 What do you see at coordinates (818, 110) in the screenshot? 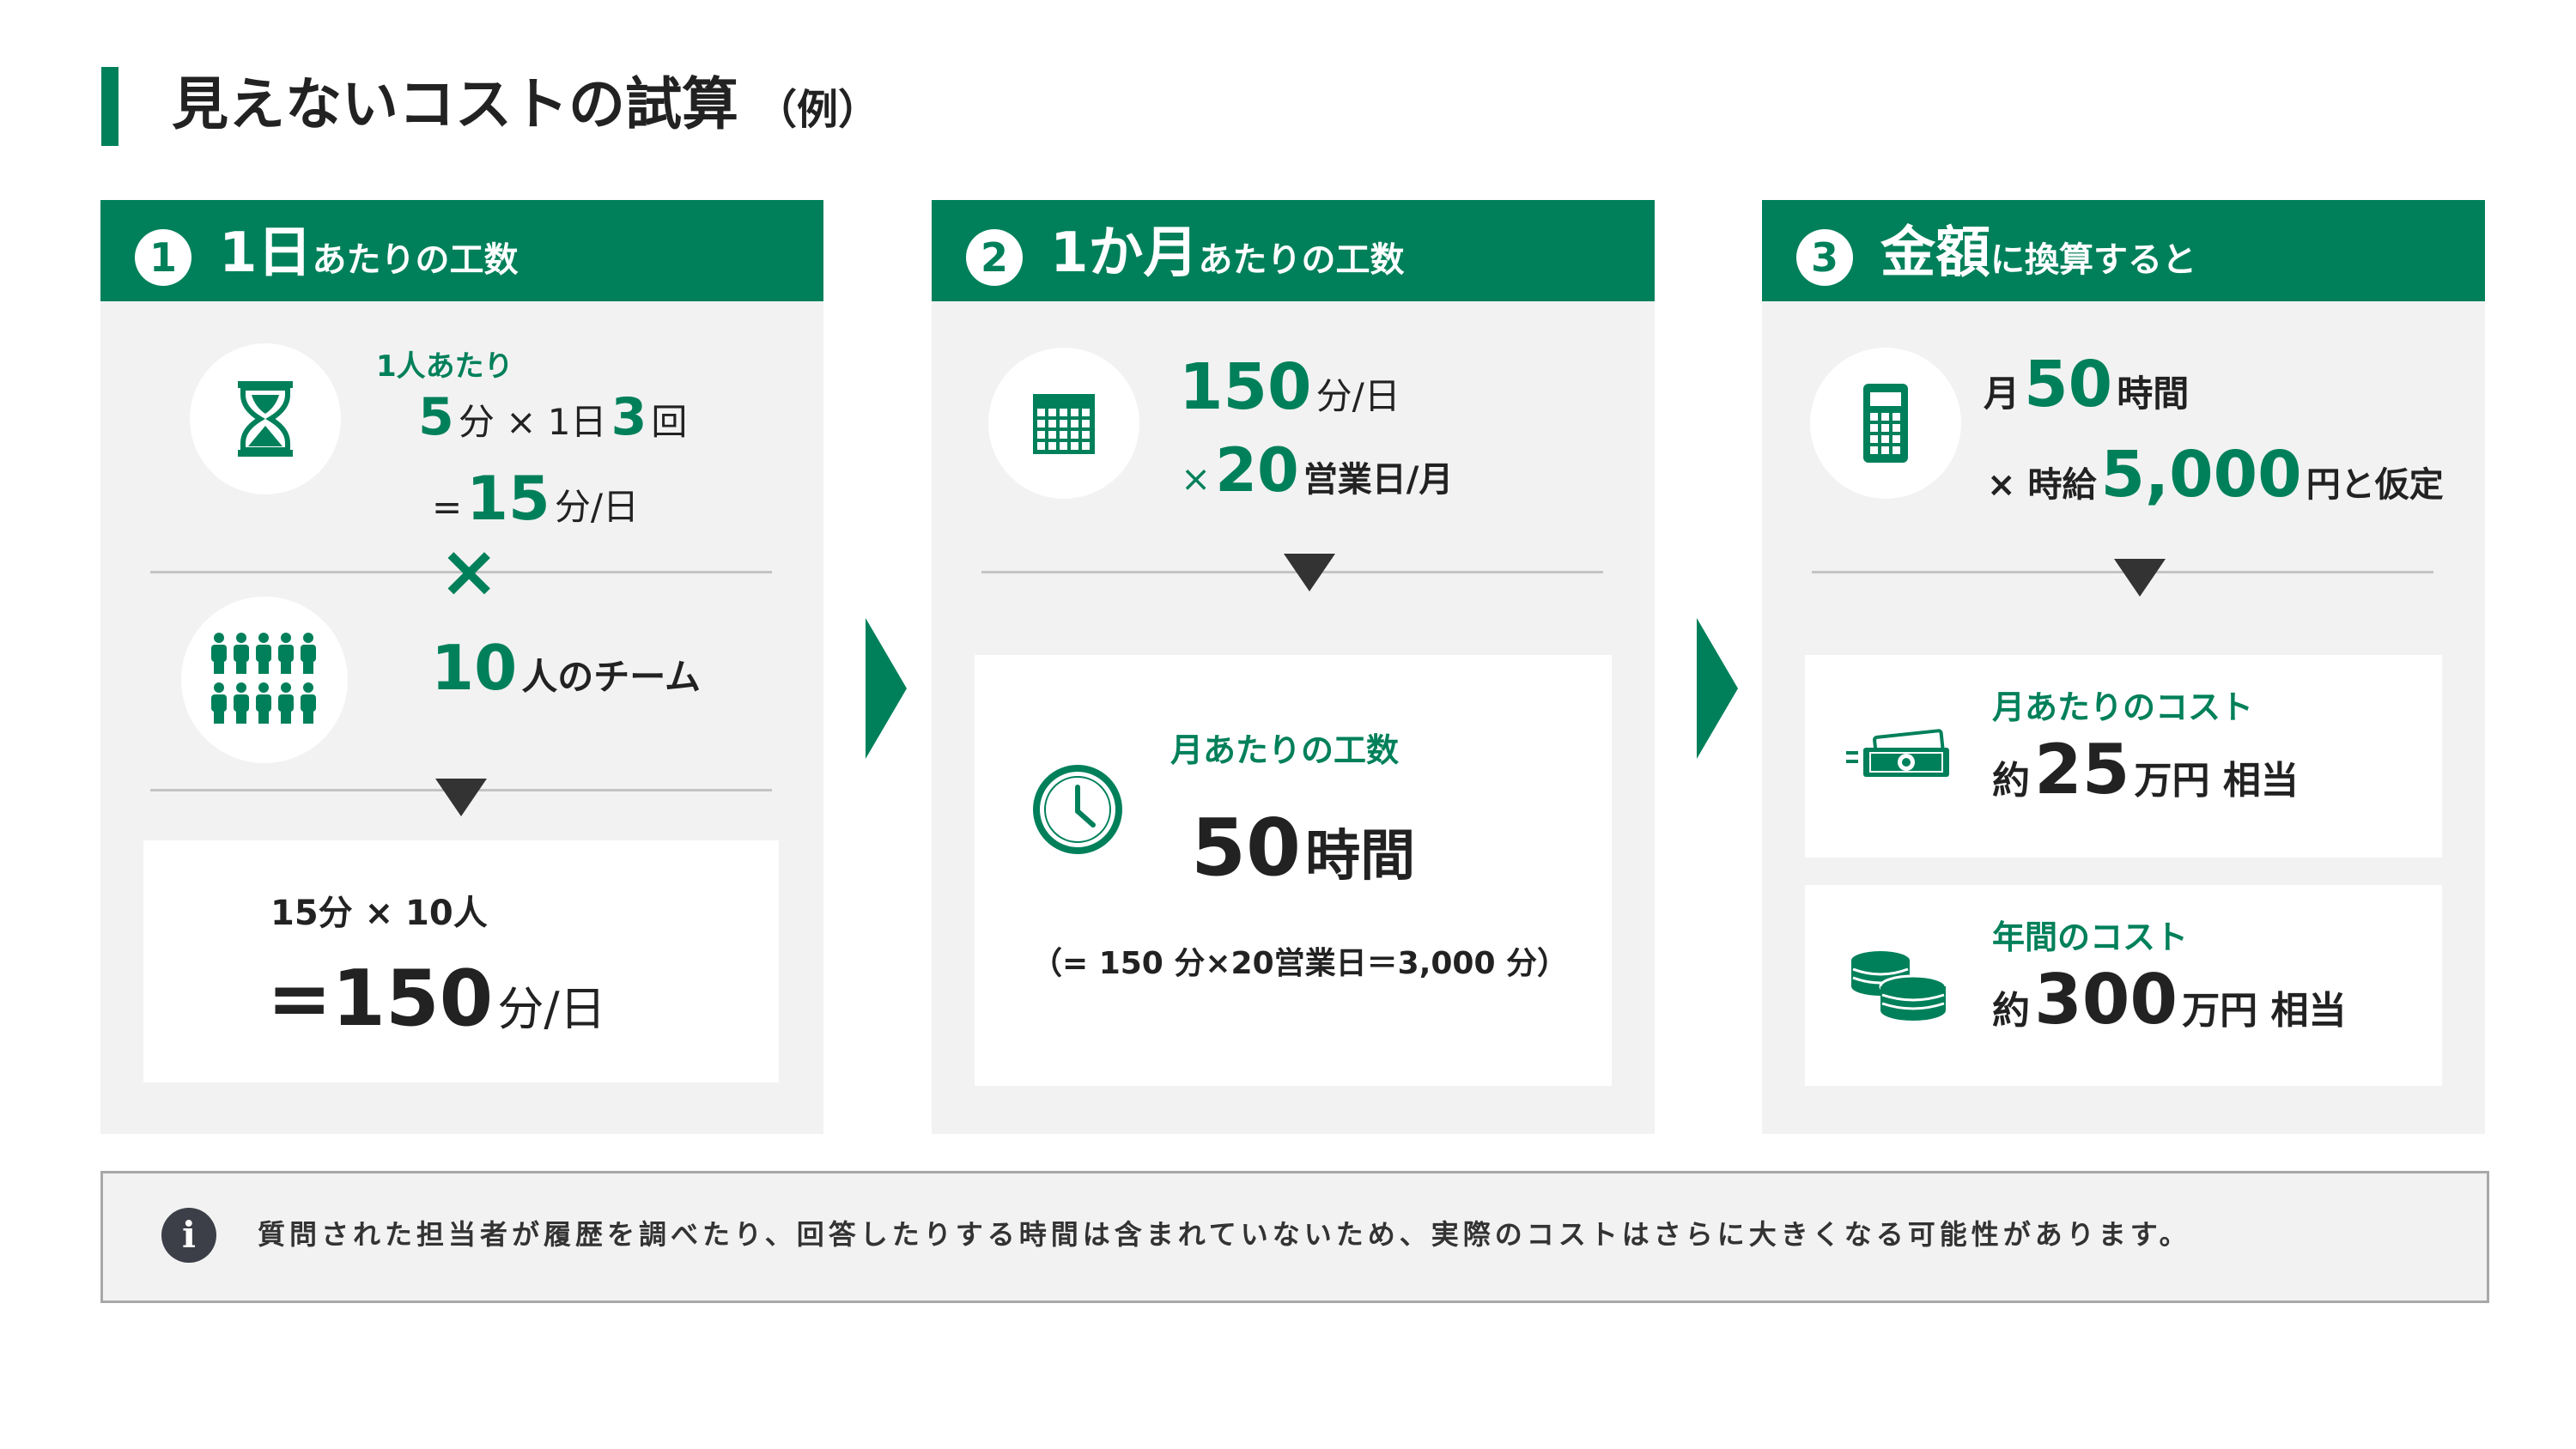
I see `title-sub: （例）` at bounding box center [818, 110].